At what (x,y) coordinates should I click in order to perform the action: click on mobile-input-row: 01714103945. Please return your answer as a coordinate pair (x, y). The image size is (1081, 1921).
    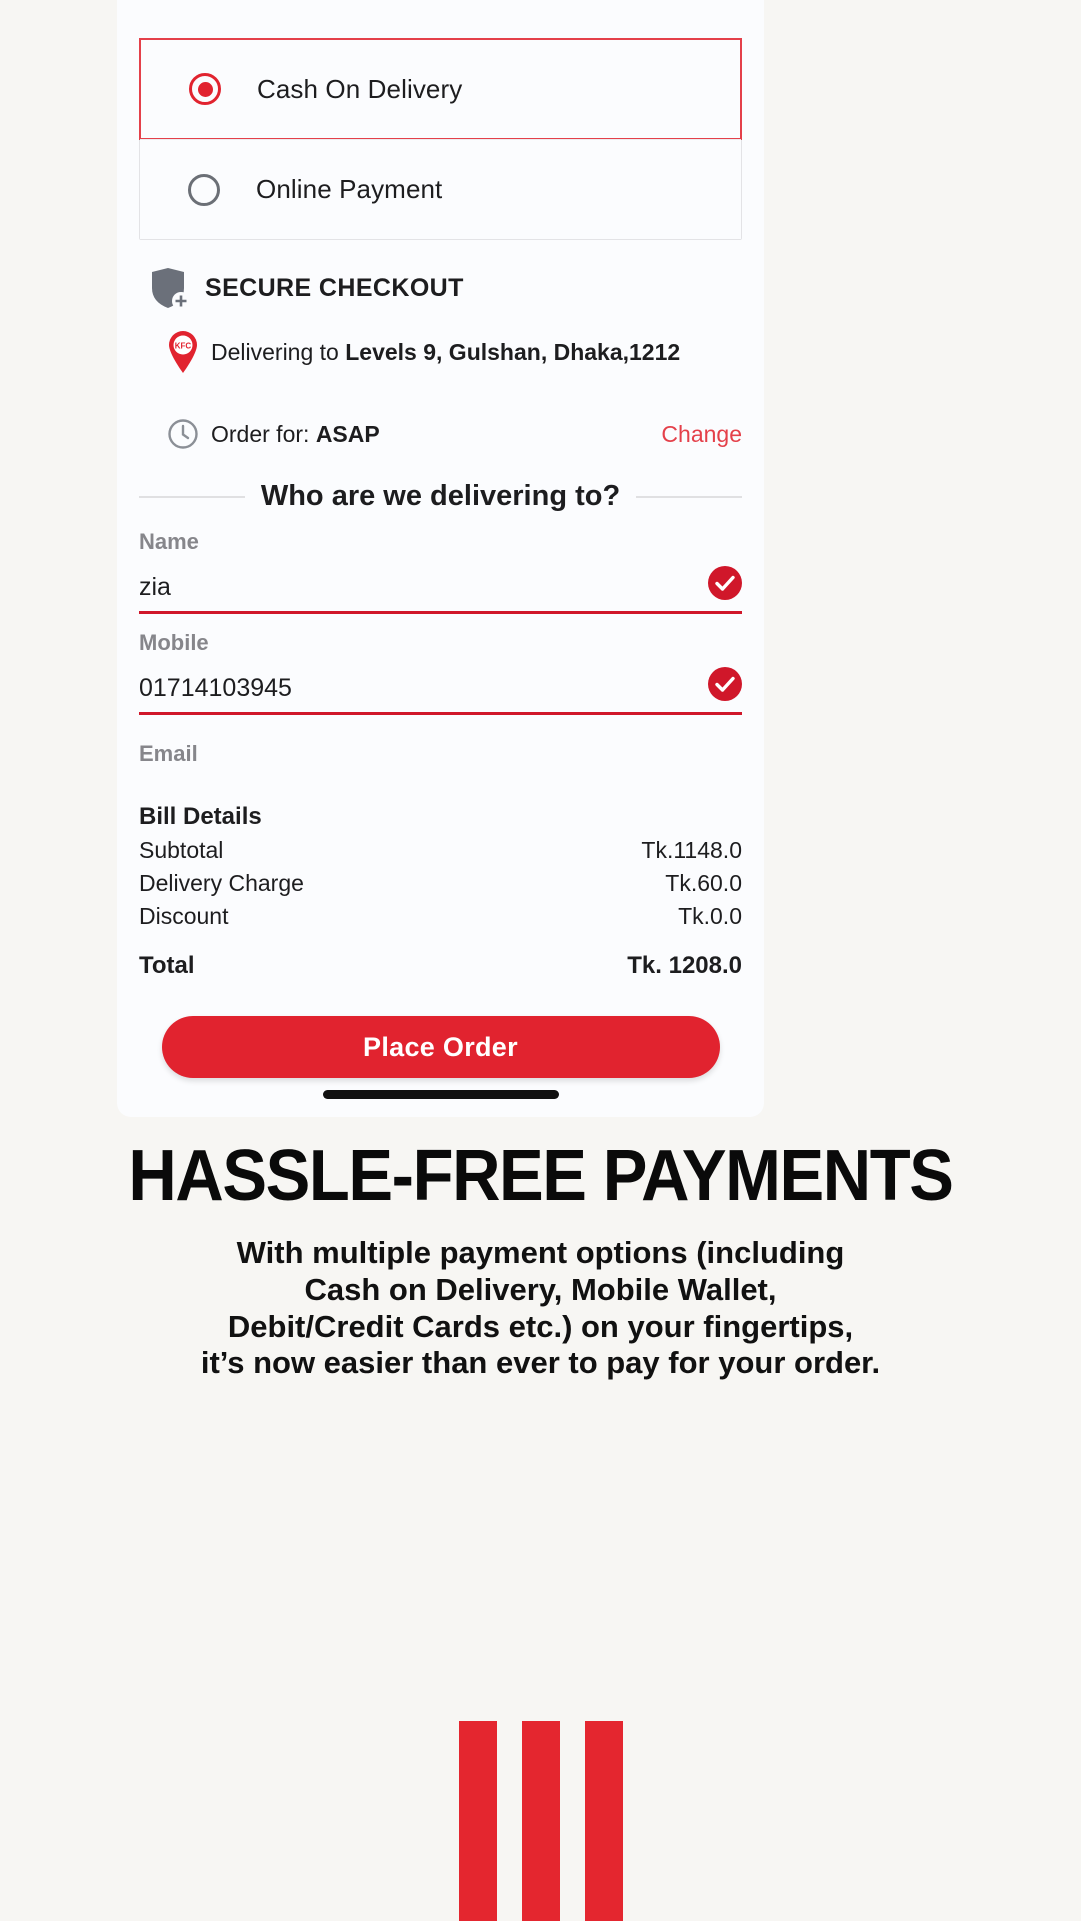
    Looking at the image, I should click on (440, 684).